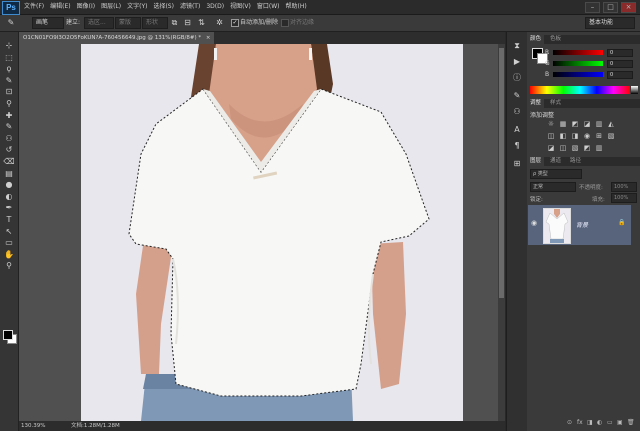 The image size is (640, 431). Describe the element at coordinates (9, 184) in the screenshot. I see `blur-icon: ●` at that location.